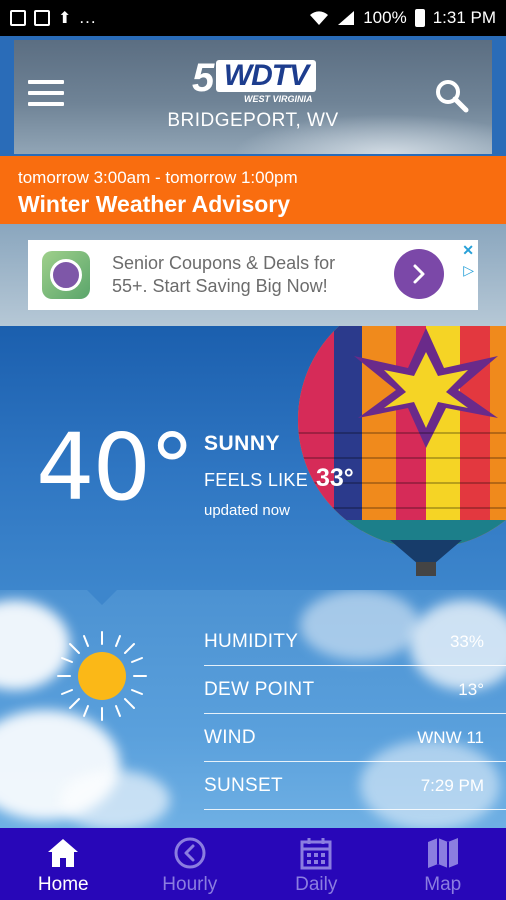 Image resolution: width=506 pixels, height=900 pixels. Describe the element at coordinates (316, 854) in the screenshot. I see `calendar-icon` at that location.